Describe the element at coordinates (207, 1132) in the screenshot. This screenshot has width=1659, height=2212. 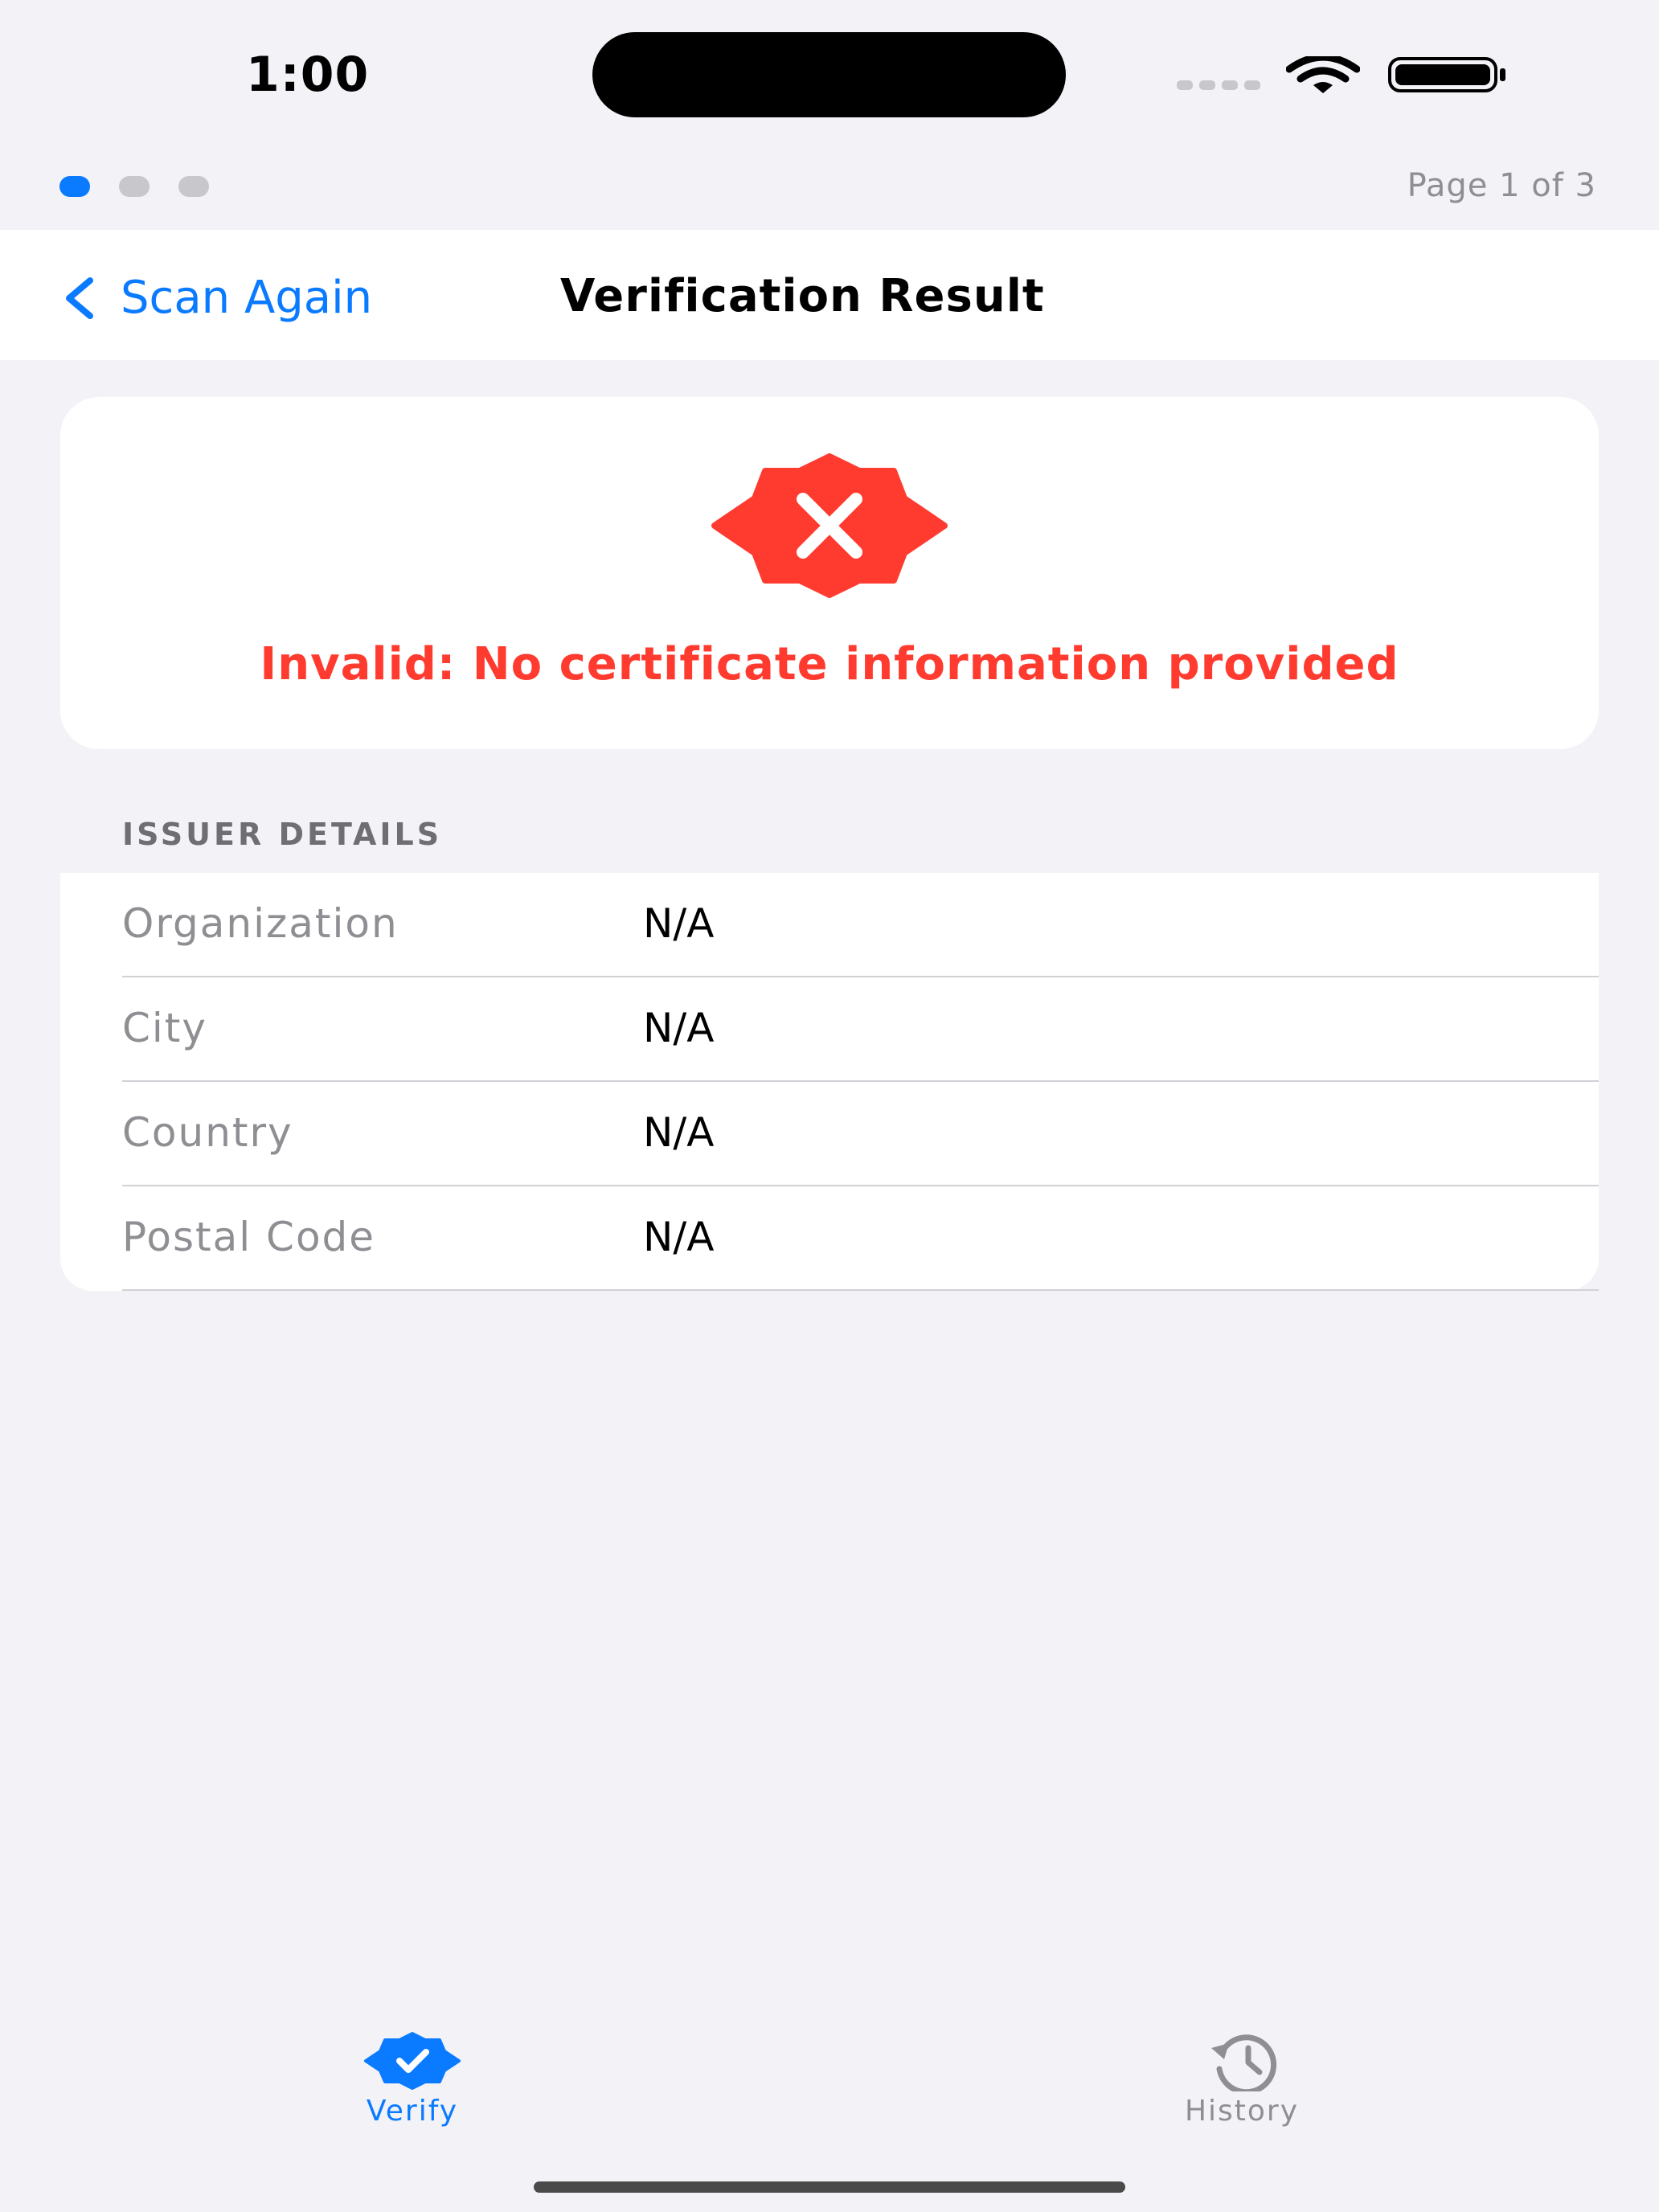
I see `detail-label: Country` at that location.